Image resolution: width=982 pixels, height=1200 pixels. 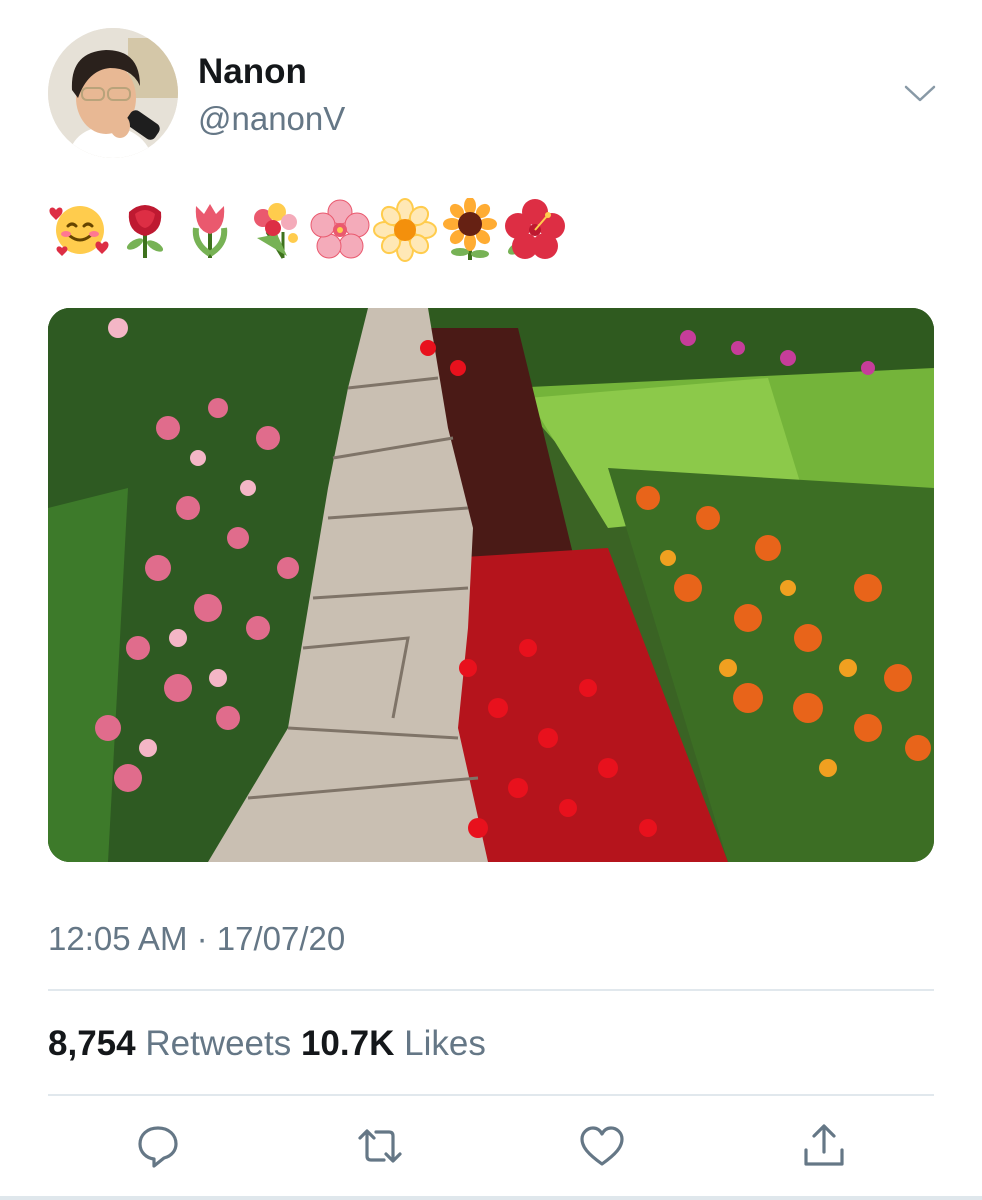 I want to click on tweet-stats: 8,754 Retweets 10.7K Likes, so click(x=267, y=1044).